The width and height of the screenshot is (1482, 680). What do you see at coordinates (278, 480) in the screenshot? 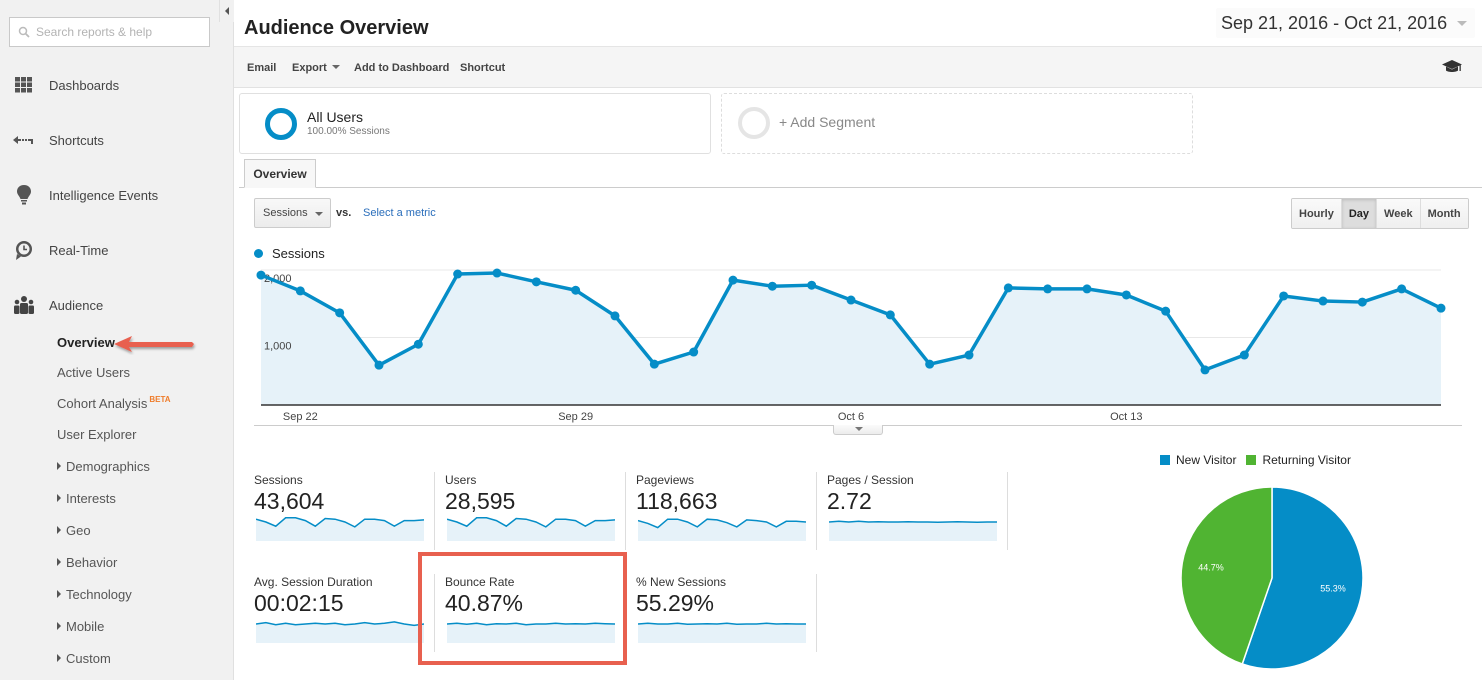
I see `scorecard-label: Sessions` at bounding box center [278, 480].